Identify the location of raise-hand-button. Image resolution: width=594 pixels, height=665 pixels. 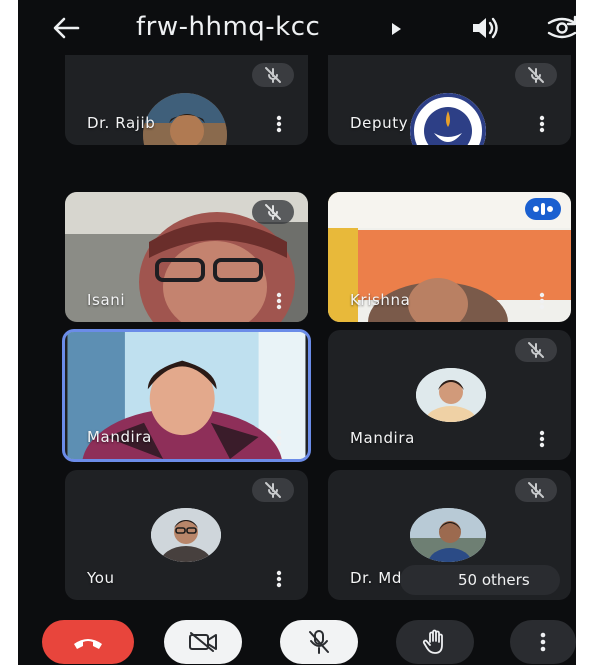
(435, 642).